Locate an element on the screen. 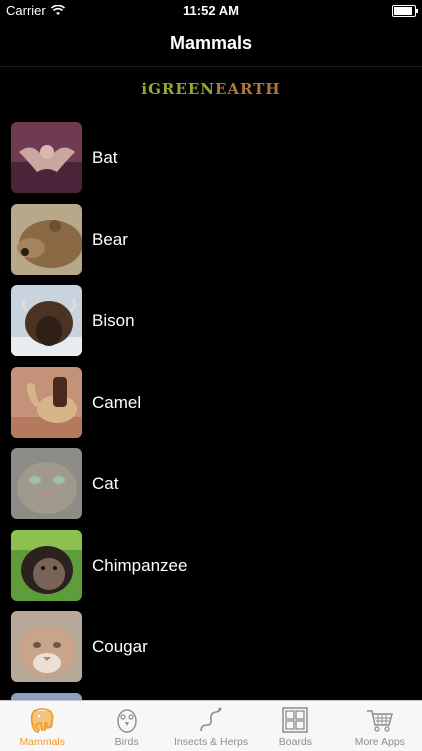 The width and height of the screenshot is (422, 751). navigation-bar: Mammals is located at coordinates (211, 44).